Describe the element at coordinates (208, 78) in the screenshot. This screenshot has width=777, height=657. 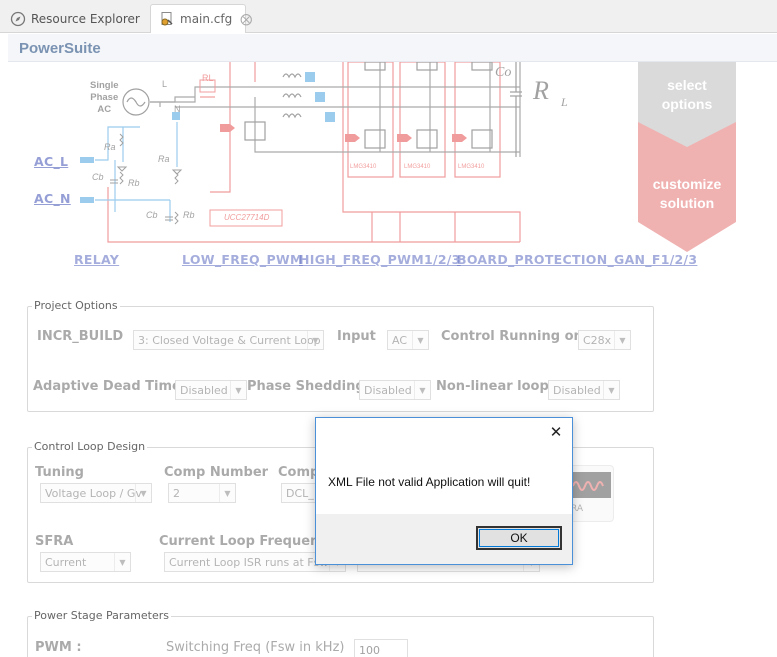
I see `relay-pin: RL` at that location.